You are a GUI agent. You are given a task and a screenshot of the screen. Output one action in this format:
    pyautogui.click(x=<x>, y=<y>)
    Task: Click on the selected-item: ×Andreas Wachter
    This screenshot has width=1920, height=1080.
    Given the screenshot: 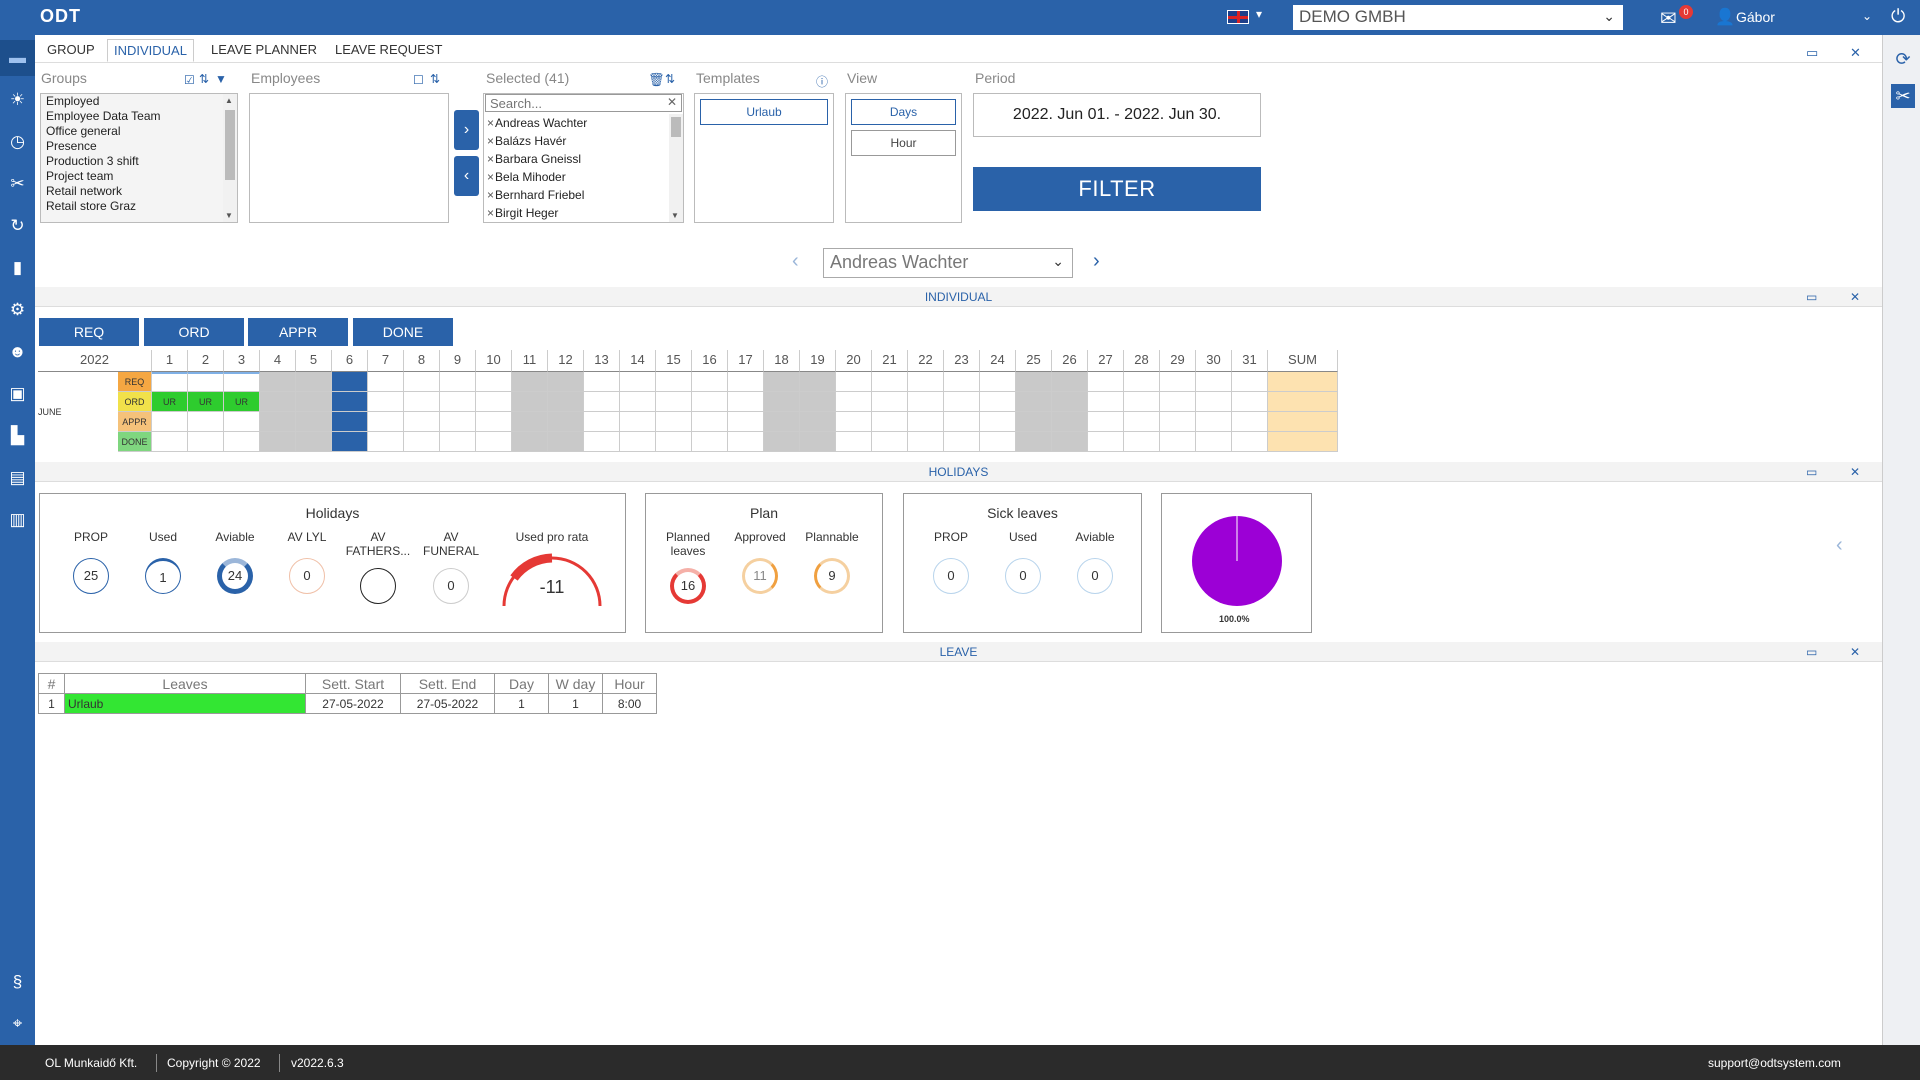 What is the action you would take?
    pyautogui.click(x=583, y=123)
    